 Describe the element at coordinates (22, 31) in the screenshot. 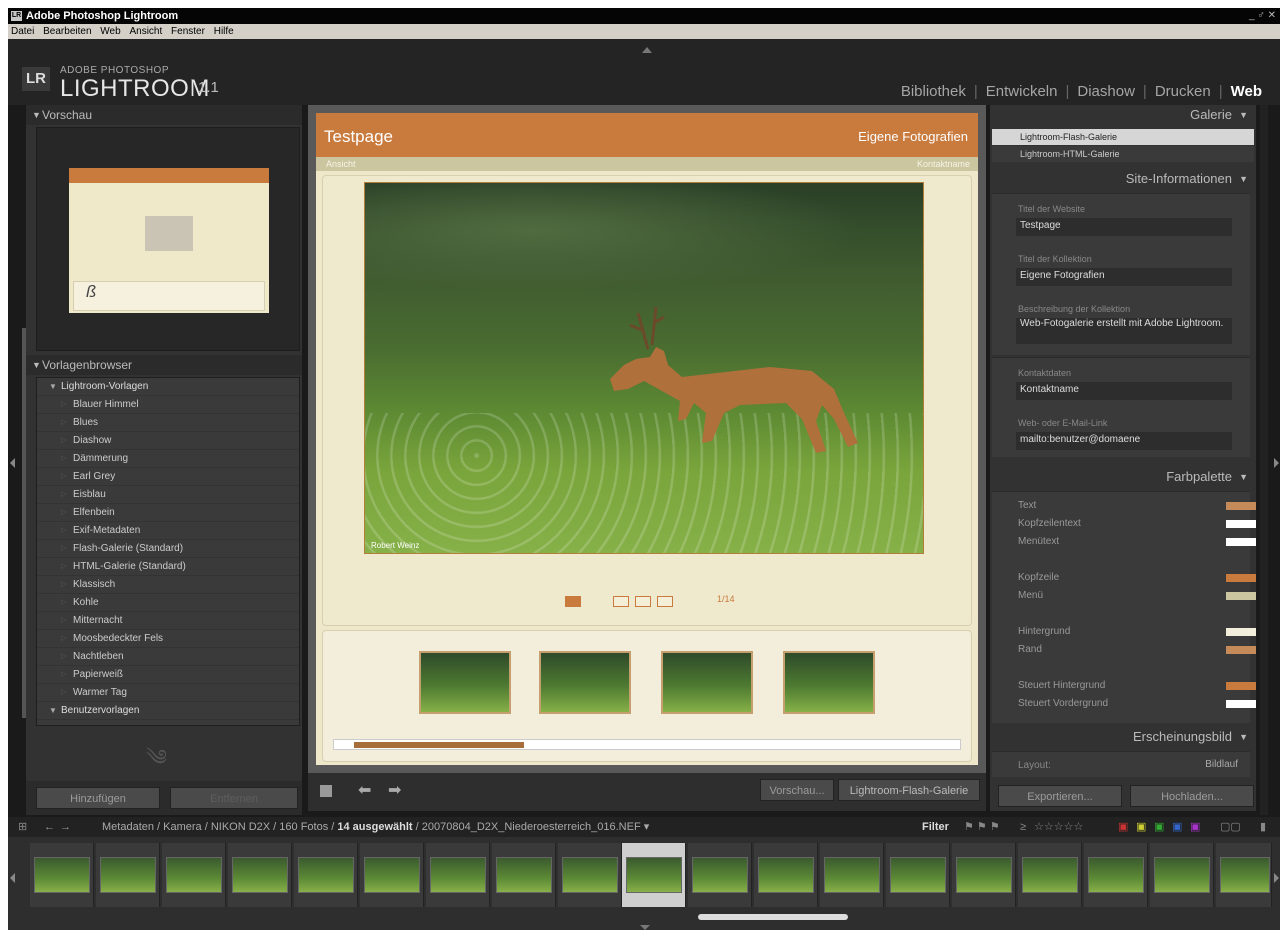

I see `menu-datei: Datei` at that location.